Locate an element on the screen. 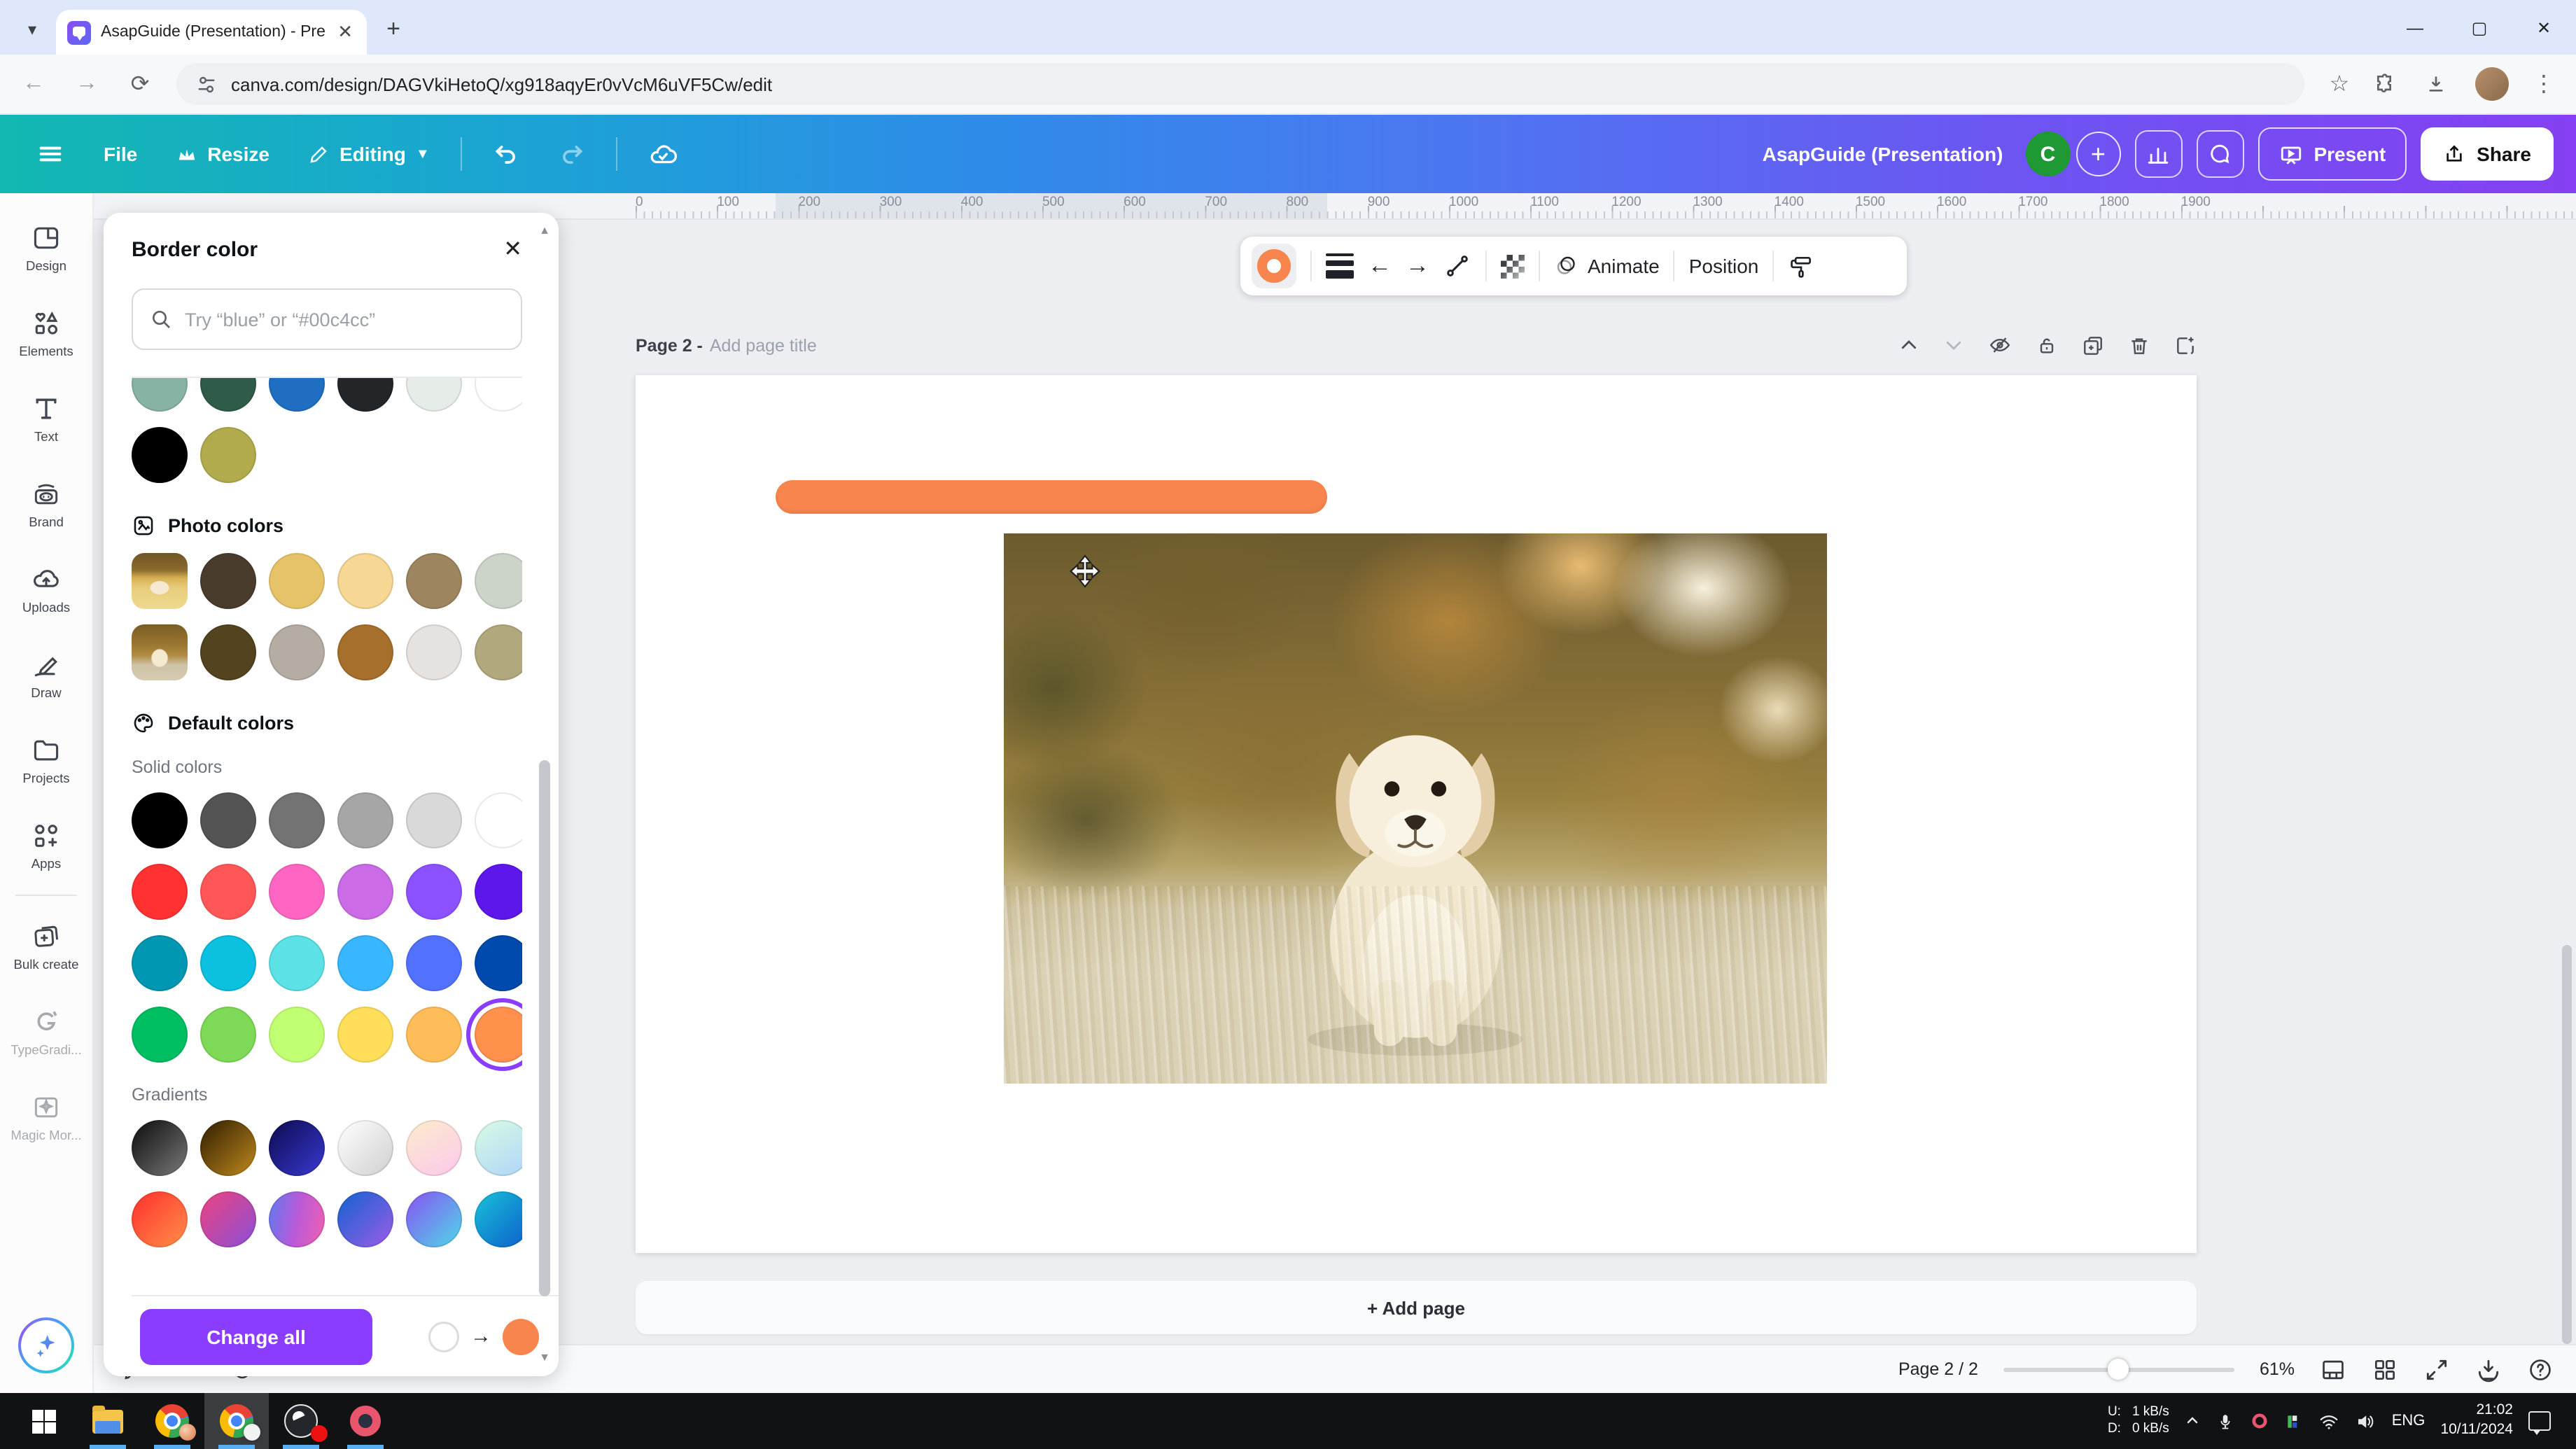  panel-scrollbar: ▲ ▼ is located at coordinates (544, 794).